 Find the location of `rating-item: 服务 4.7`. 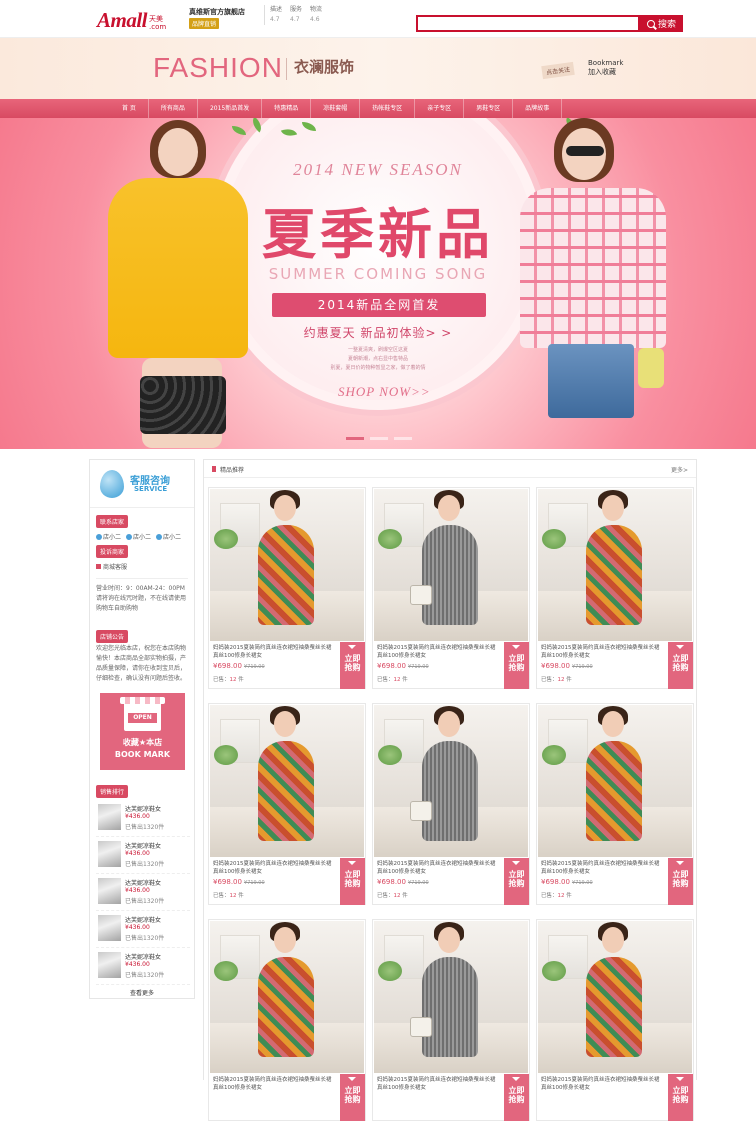

rating-item: 服务 4.7 is located at coordinates (296, 15).